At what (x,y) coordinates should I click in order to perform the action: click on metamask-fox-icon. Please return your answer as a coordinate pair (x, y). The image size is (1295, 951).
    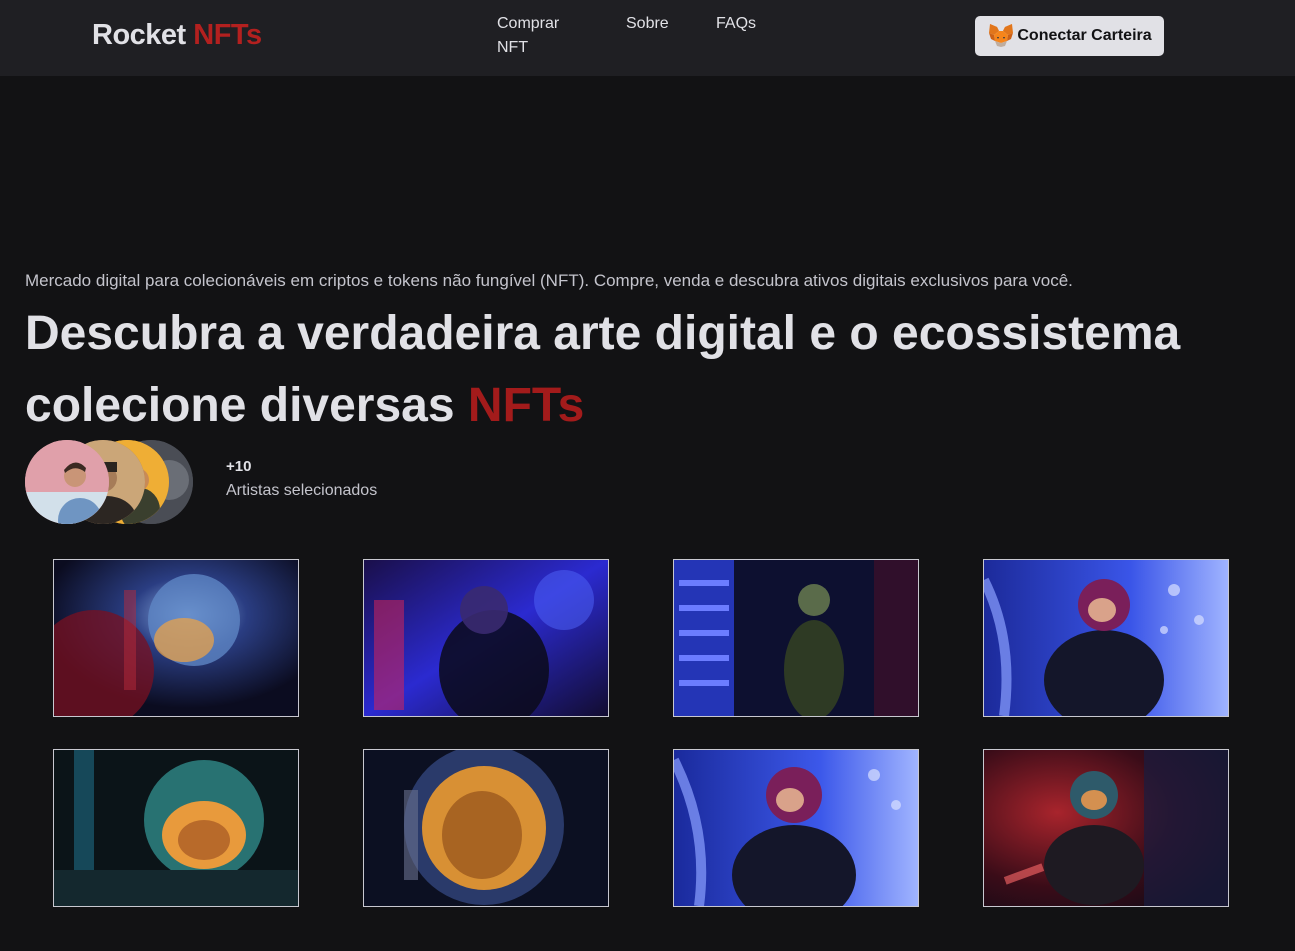
    Looking at the image, I should click on (1001, 36).